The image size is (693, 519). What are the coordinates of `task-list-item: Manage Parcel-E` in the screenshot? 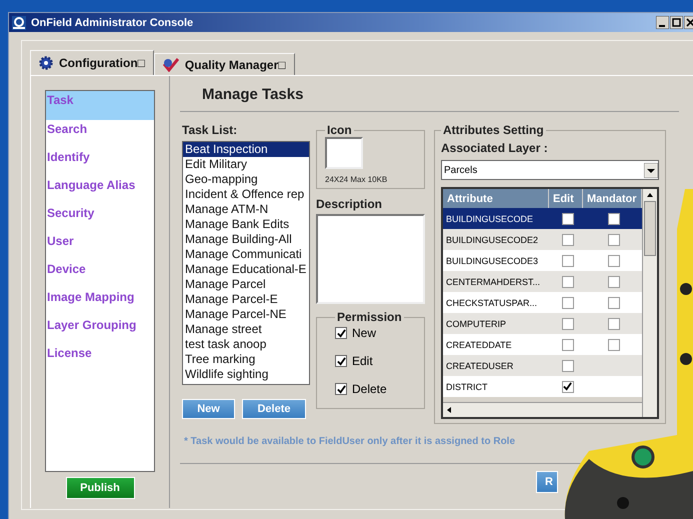 It's located at (246, 299).